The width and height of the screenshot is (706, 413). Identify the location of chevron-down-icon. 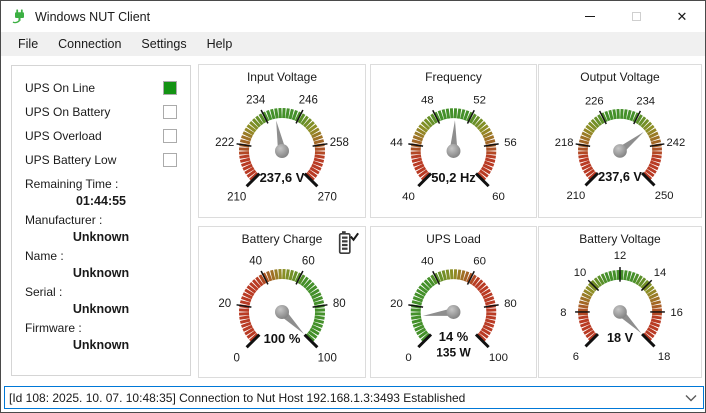
(691, 398).